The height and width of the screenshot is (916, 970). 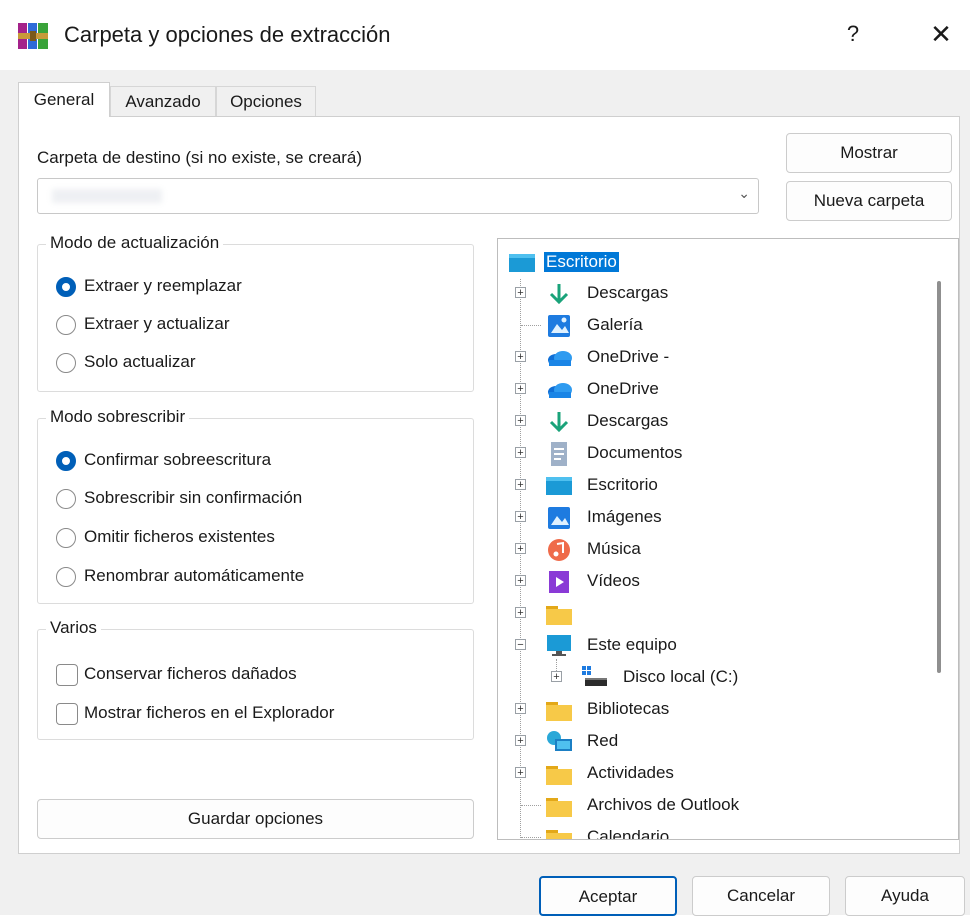 What do you see at coordinates (715, 710) in the screenshot?
I see `tree-node-bibliotecas: + Bibliotecas` at bounding box center [715, 710].